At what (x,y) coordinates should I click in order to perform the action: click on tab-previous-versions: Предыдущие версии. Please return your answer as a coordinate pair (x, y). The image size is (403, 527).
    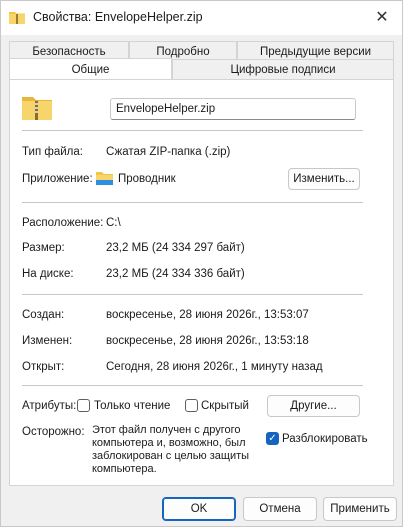
    Looking at the image, I should click on (315, 51).